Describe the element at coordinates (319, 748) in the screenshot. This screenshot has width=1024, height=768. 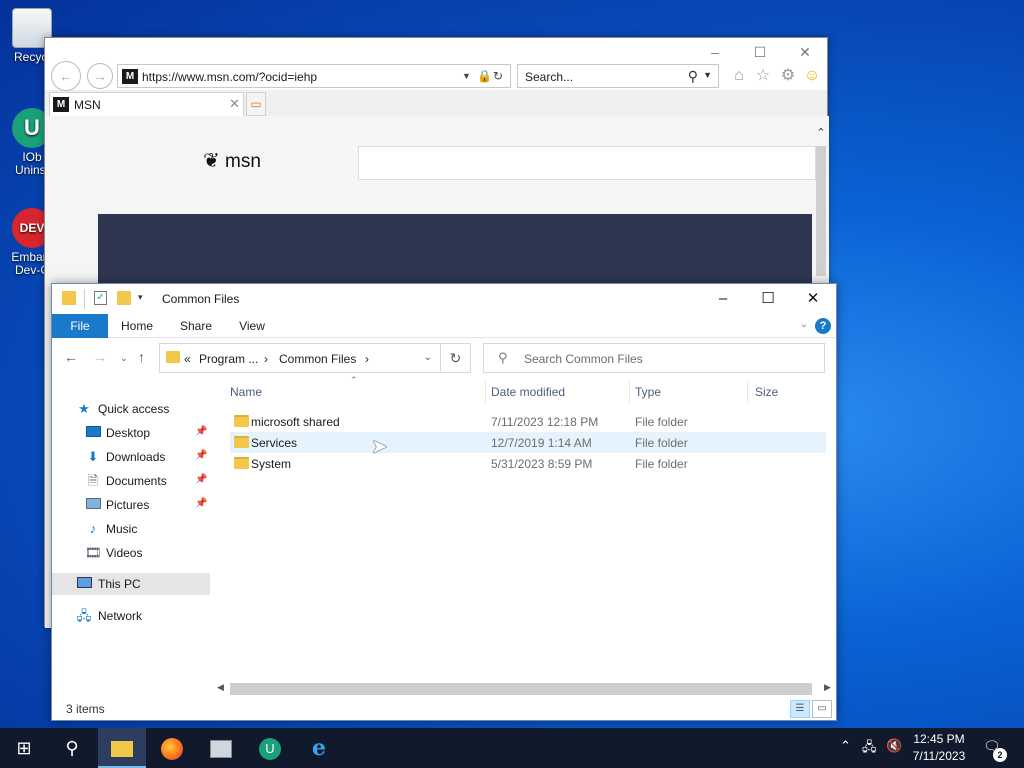
I see `taskbar-internet-explorer: e` at that location.